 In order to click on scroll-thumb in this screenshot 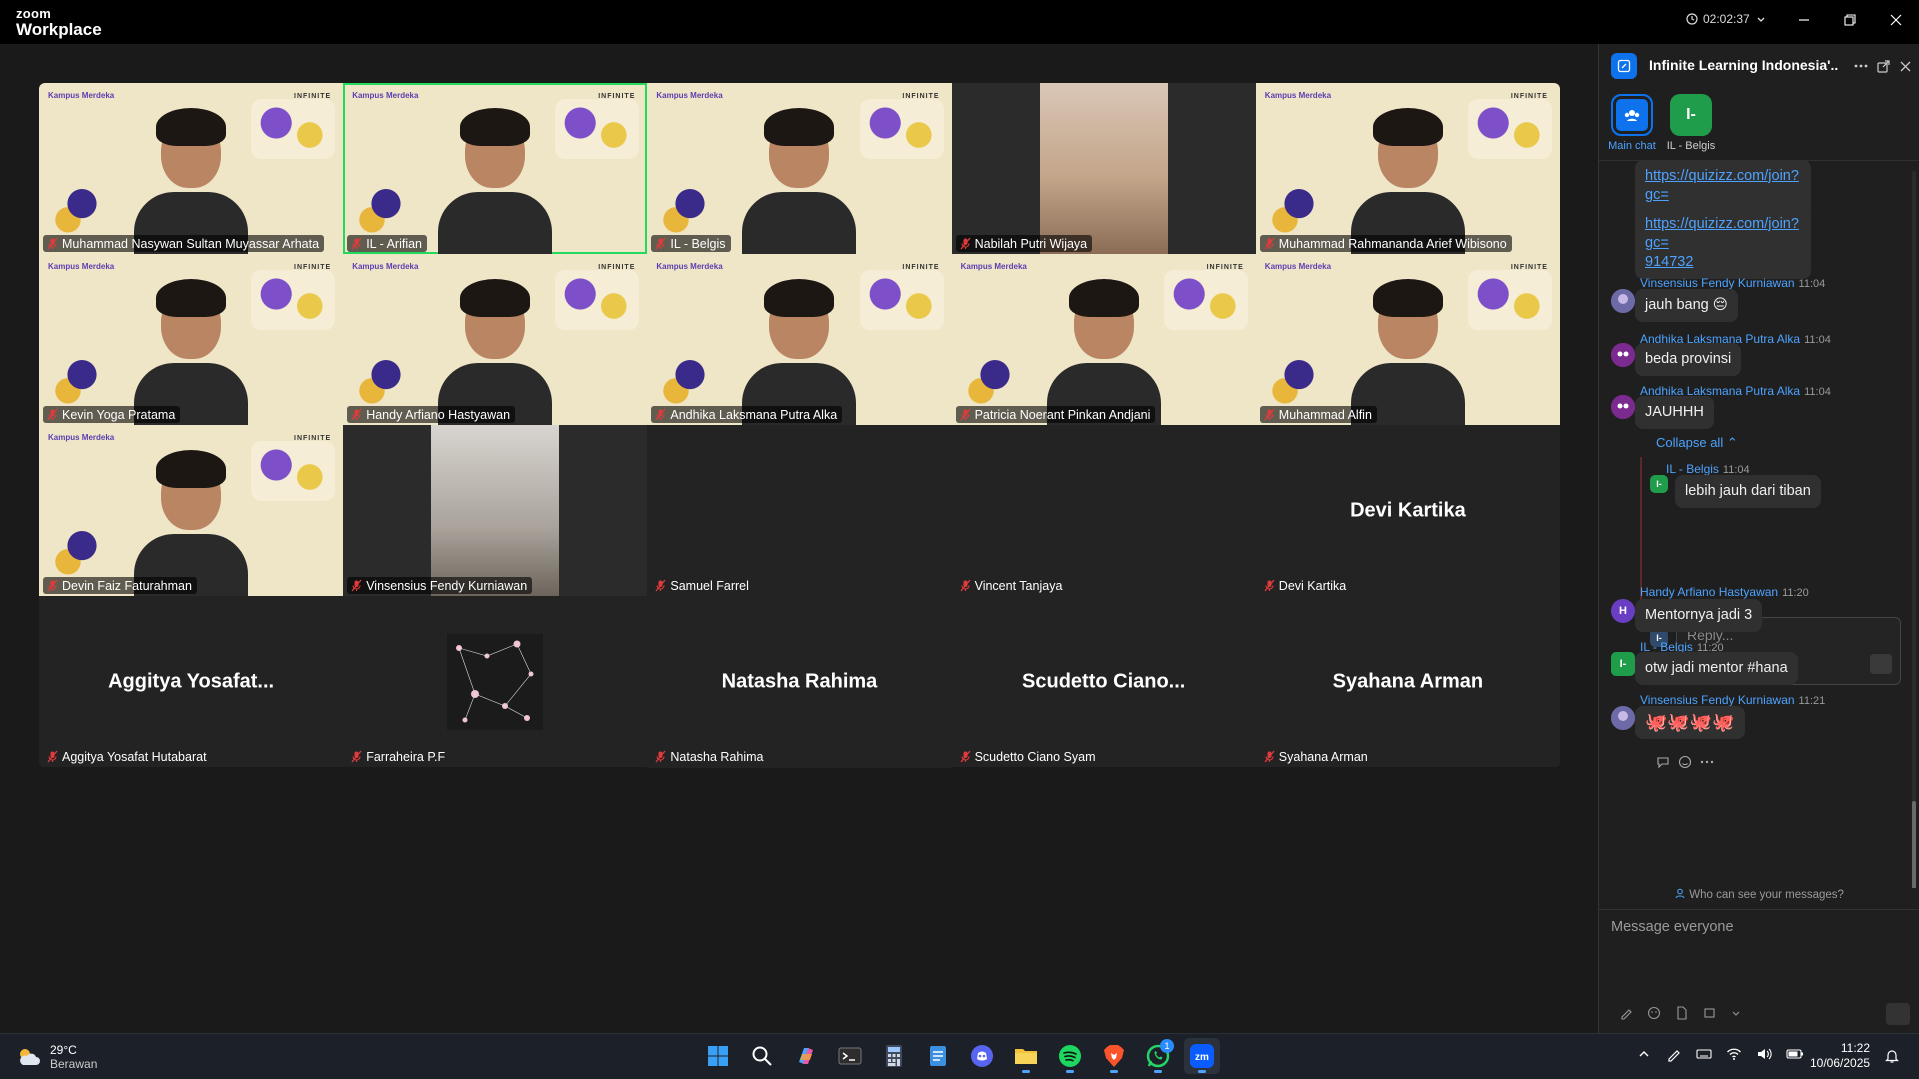, I will do `click(1914, 844)`.